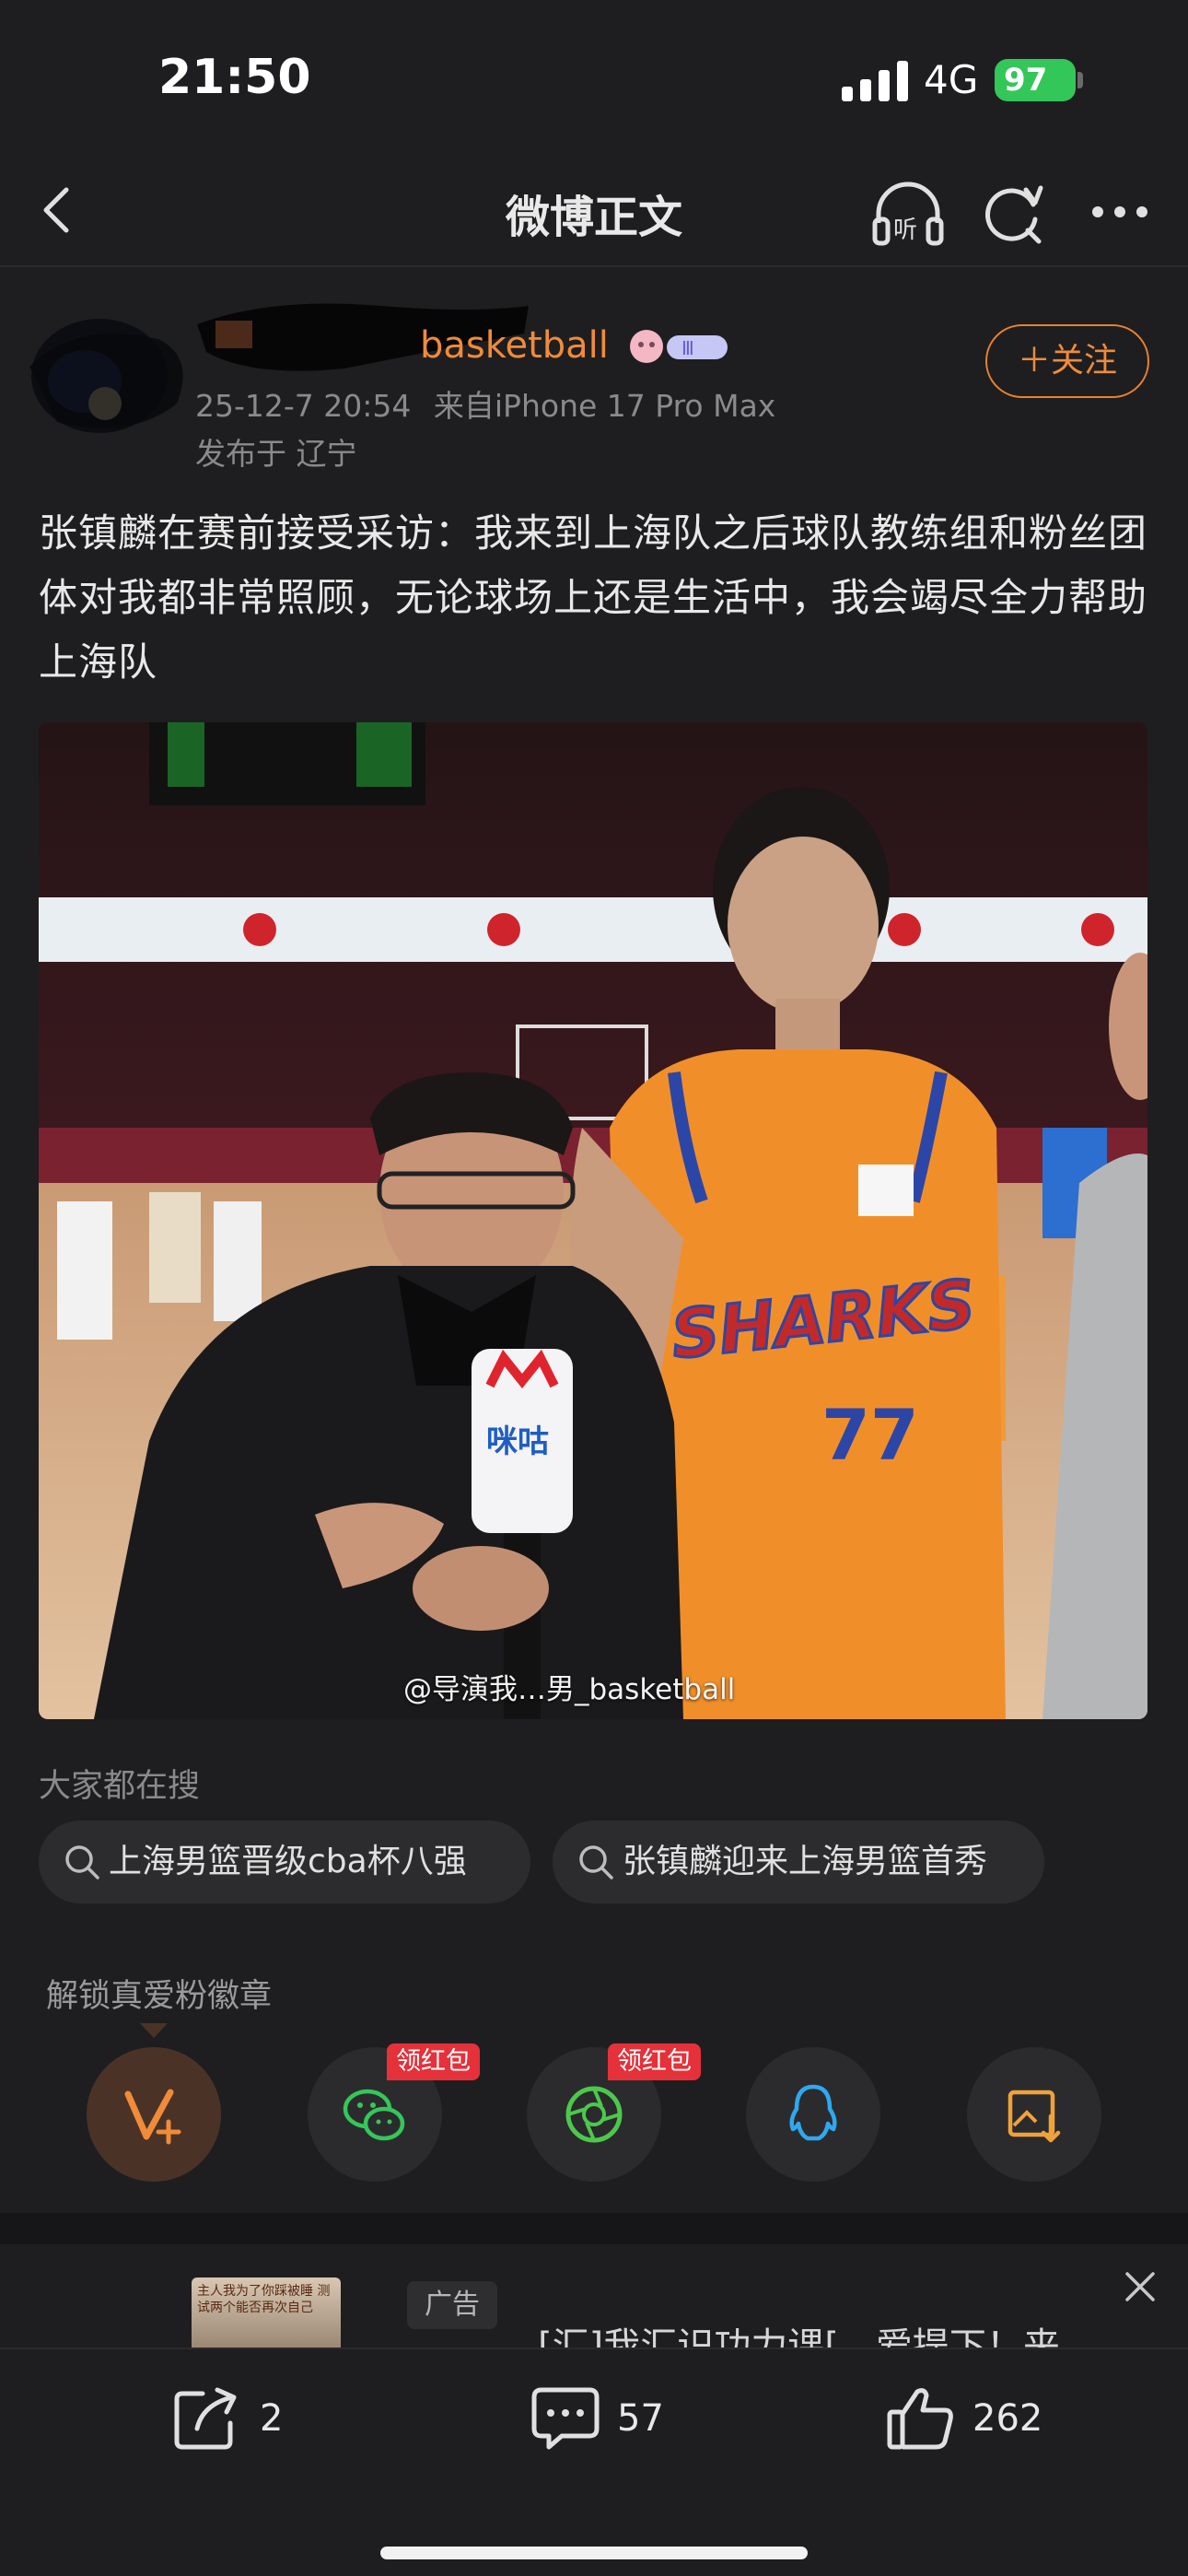 Image resolution: width=1188 pixels, height=2576 pixels. Describe the element at coordinates (951, 79) in the screenshot. I see `network-type: 4G` at that location.